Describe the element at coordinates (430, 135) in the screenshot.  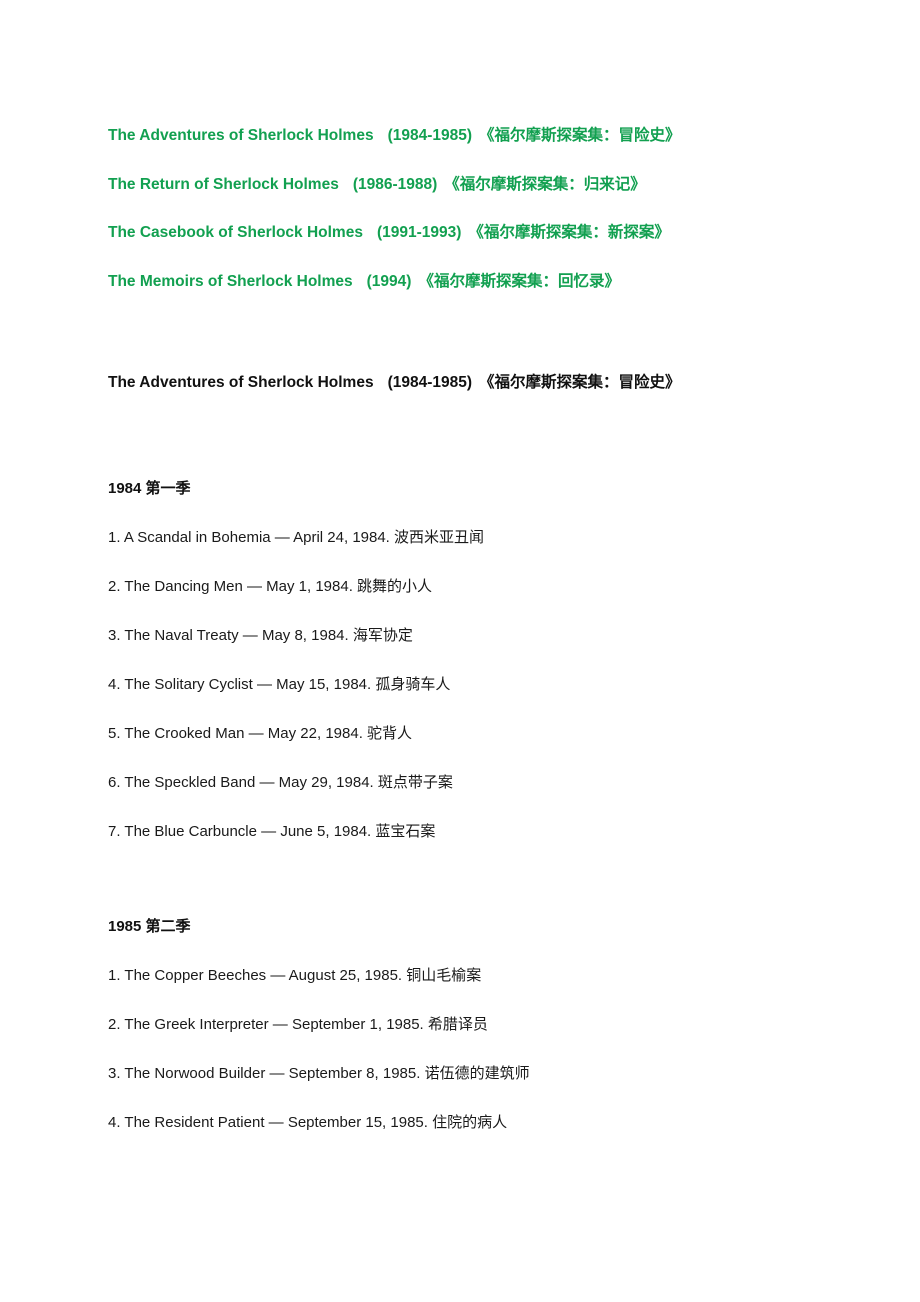
I see `toc-years: (1984-1985)` at that location.